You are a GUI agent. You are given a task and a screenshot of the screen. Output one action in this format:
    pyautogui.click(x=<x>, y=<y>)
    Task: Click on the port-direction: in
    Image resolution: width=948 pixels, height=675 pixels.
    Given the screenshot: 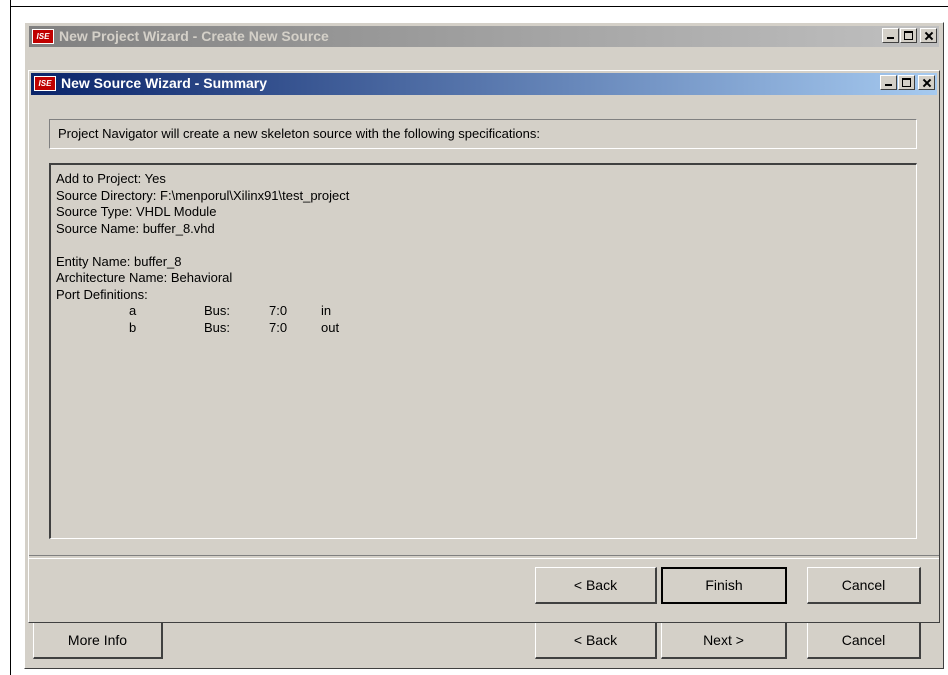 What is the action you would take?
    pyautogui.click(x=326, y=310)
    